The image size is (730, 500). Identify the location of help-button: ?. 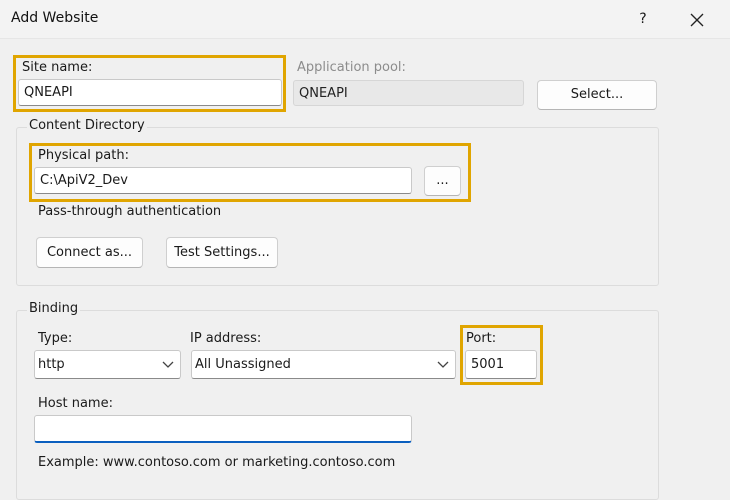
(643, 19).